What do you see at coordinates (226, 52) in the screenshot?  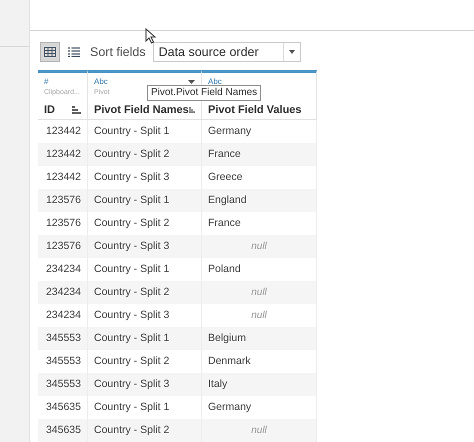 I see `sort-select: Data source order` at bounding box center [226, 52].